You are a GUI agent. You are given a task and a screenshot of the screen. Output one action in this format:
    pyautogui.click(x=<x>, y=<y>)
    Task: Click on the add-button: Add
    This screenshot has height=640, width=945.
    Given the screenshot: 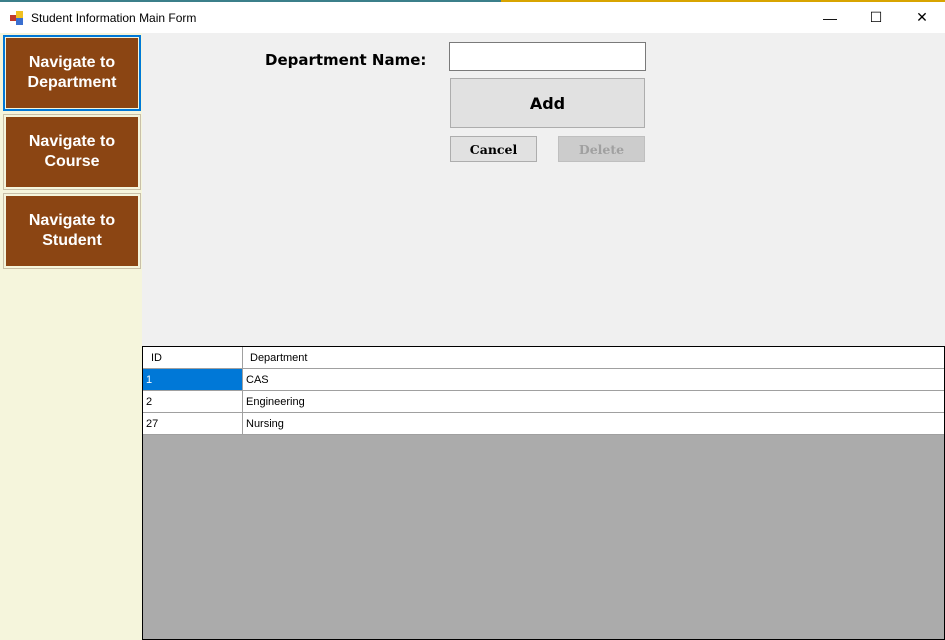 What is the action you would take?
    pyautogui.click(x=547, y=103)
    